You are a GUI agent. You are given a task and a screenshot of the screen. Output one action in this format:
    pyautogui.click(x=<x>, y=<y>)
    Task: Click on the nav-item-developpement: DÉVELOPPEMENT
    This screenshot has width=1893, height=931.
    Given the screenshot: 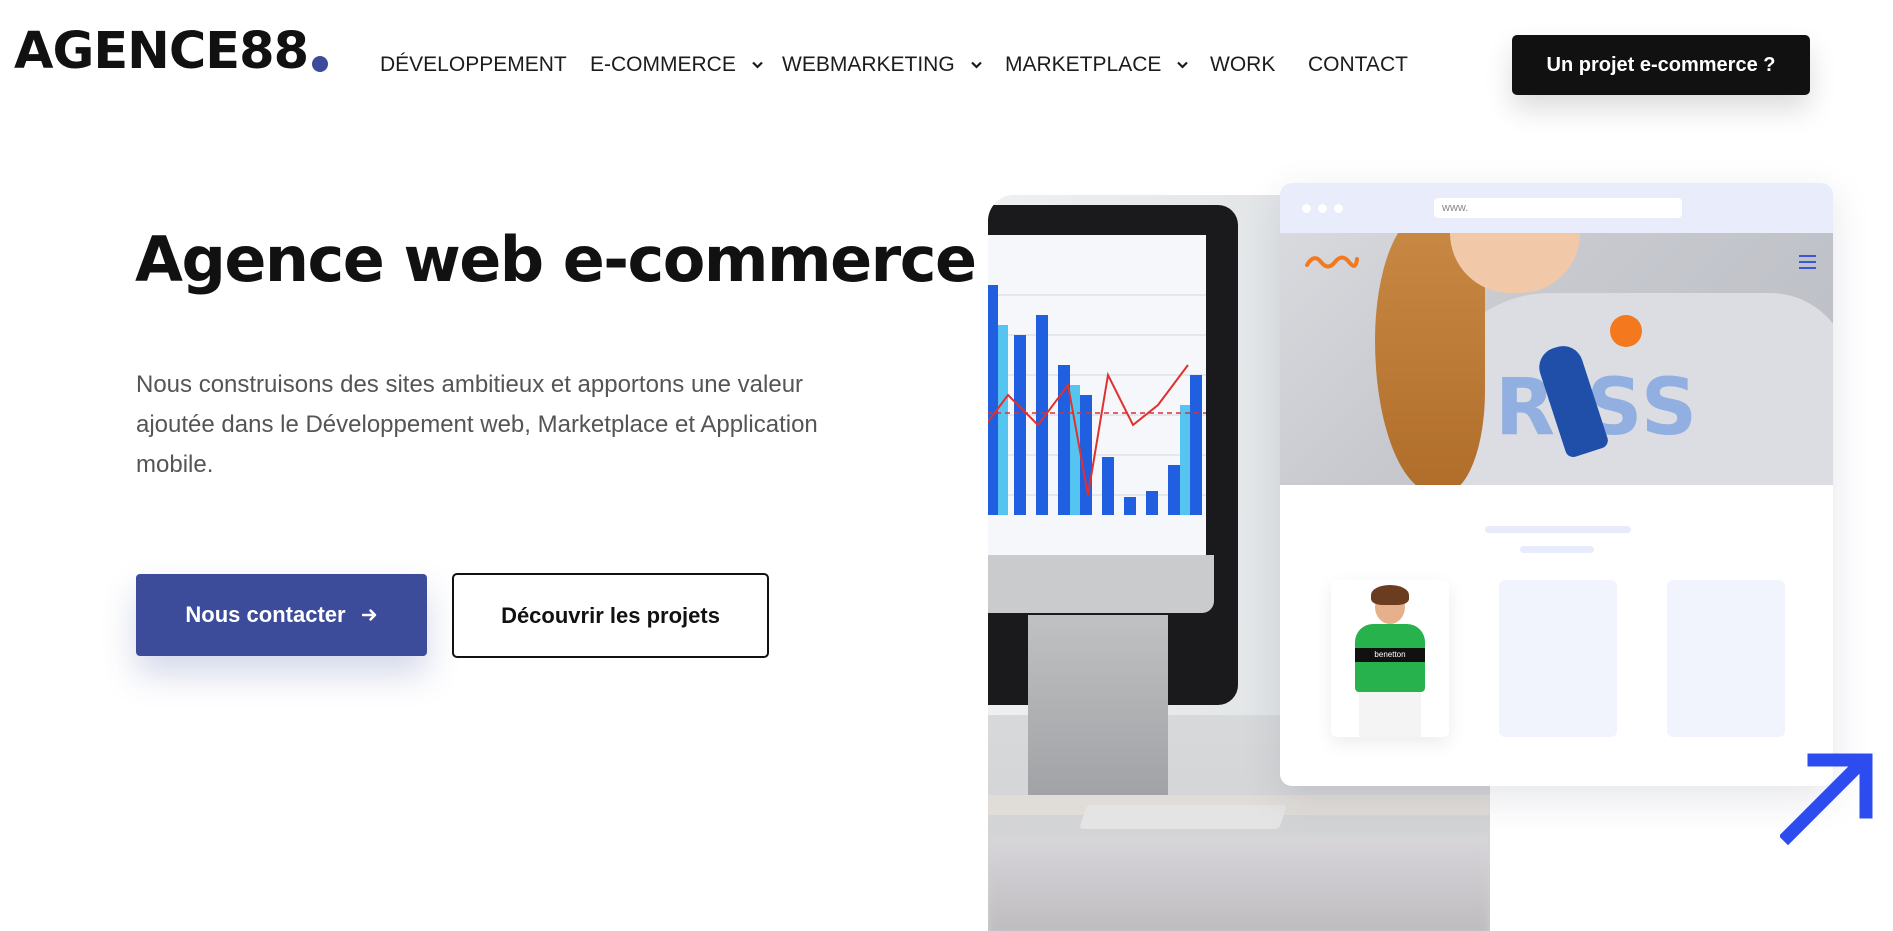 What is the action you would take?
    pyautogui.click(x=473, y=65)
    